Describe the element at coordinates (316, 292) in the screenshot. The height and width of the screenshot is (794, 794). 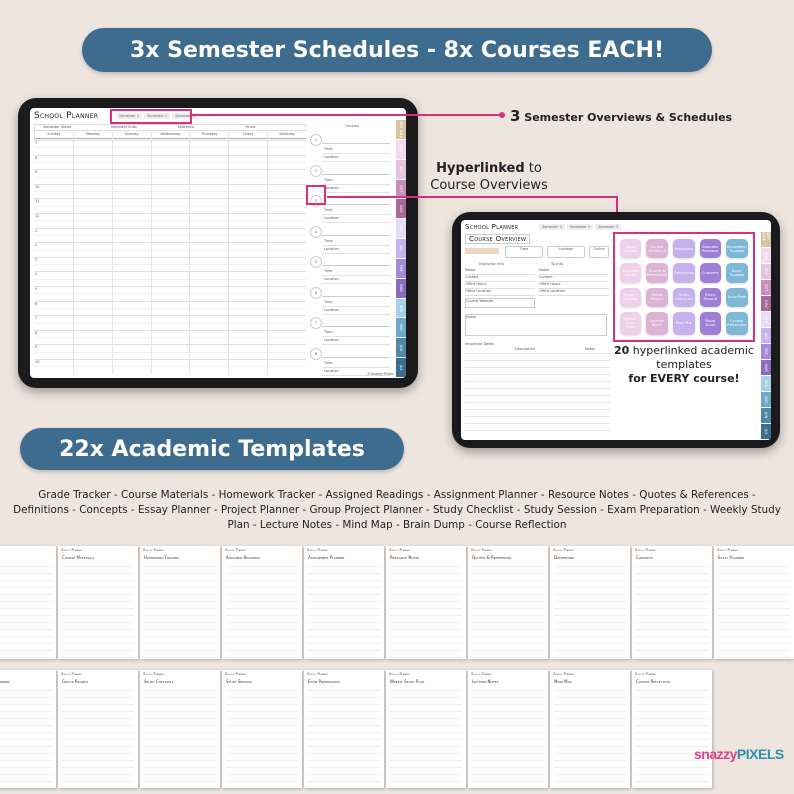
I see `course-number: 6` at that location.